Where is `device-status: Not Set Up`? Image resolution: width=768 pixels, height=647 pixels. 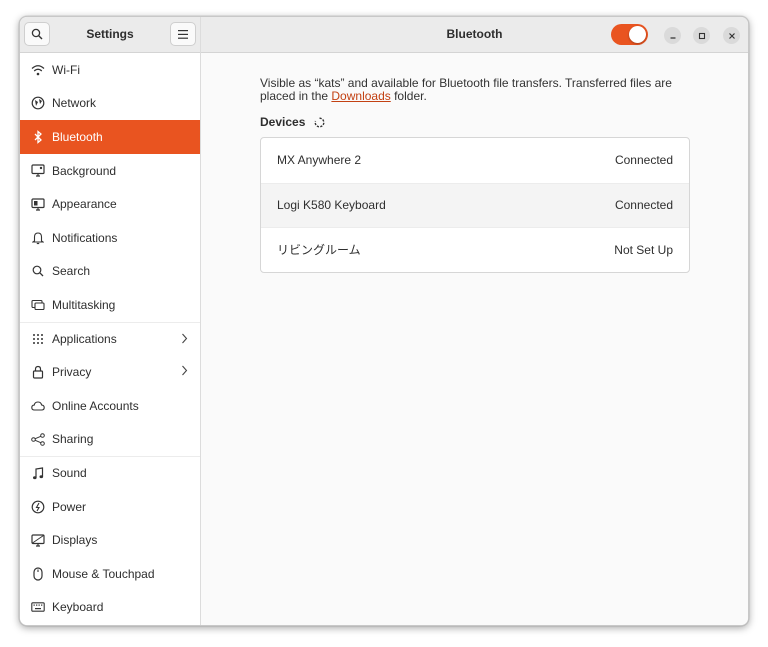
device-status: Not Set Up is located at coordinates (643, 249).